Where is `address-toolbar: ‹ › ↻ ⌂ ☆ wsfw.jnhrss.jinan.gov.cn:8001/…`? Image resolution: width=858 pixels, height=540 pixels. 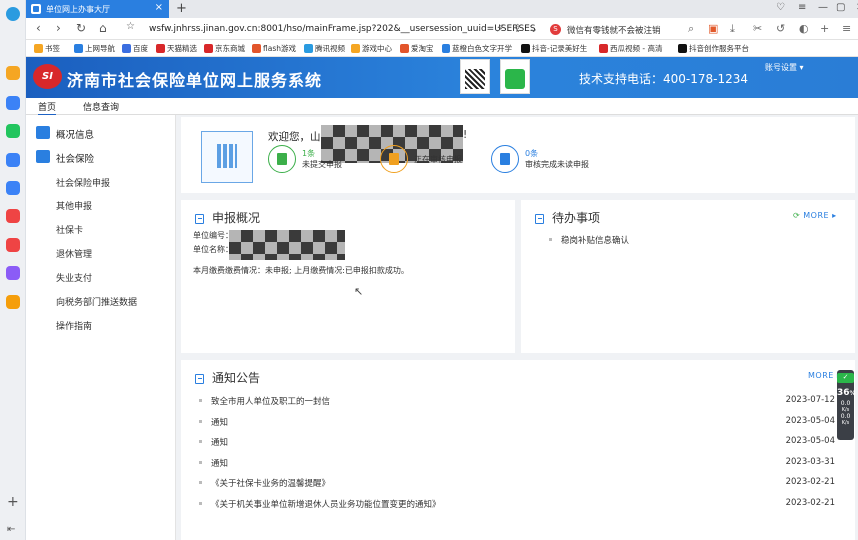
address-toolbar: ‹ › ↻ ⌂ ☆ wsfw.jnhrss.jinan.gov.cn:8001/… is located at coordinates (442, 29).